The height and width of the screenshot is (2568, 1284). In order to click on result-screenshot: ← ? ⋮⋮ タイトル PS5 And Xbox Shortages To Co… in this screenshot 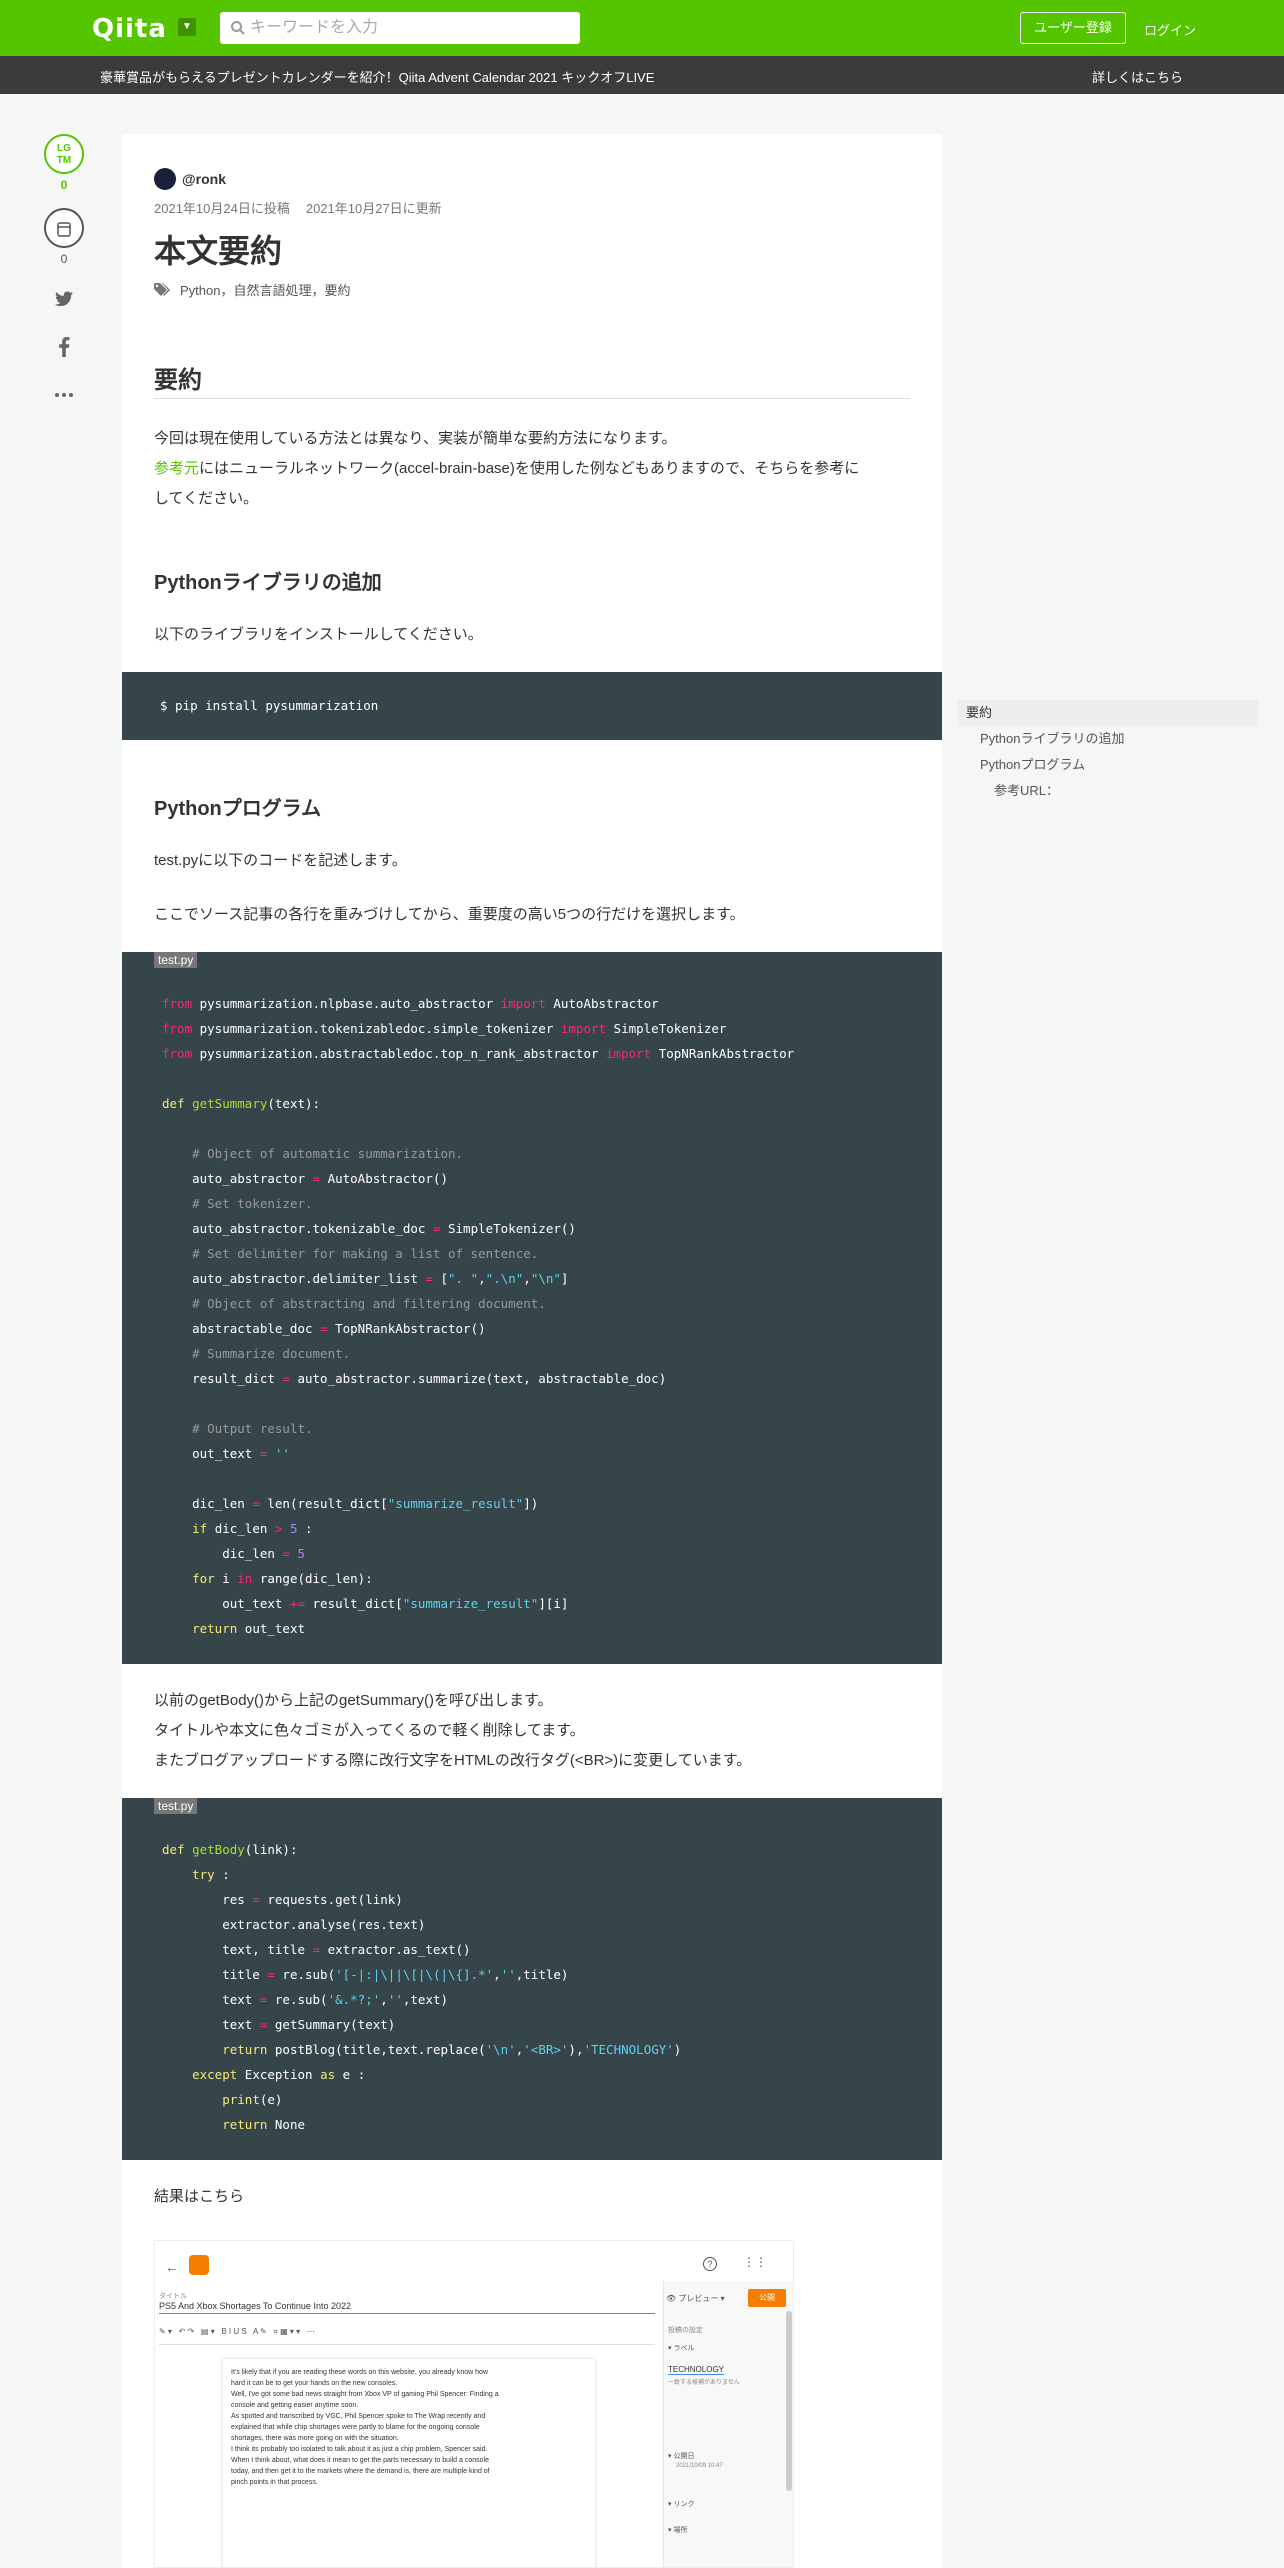, I will do `click(474, 2404)`.